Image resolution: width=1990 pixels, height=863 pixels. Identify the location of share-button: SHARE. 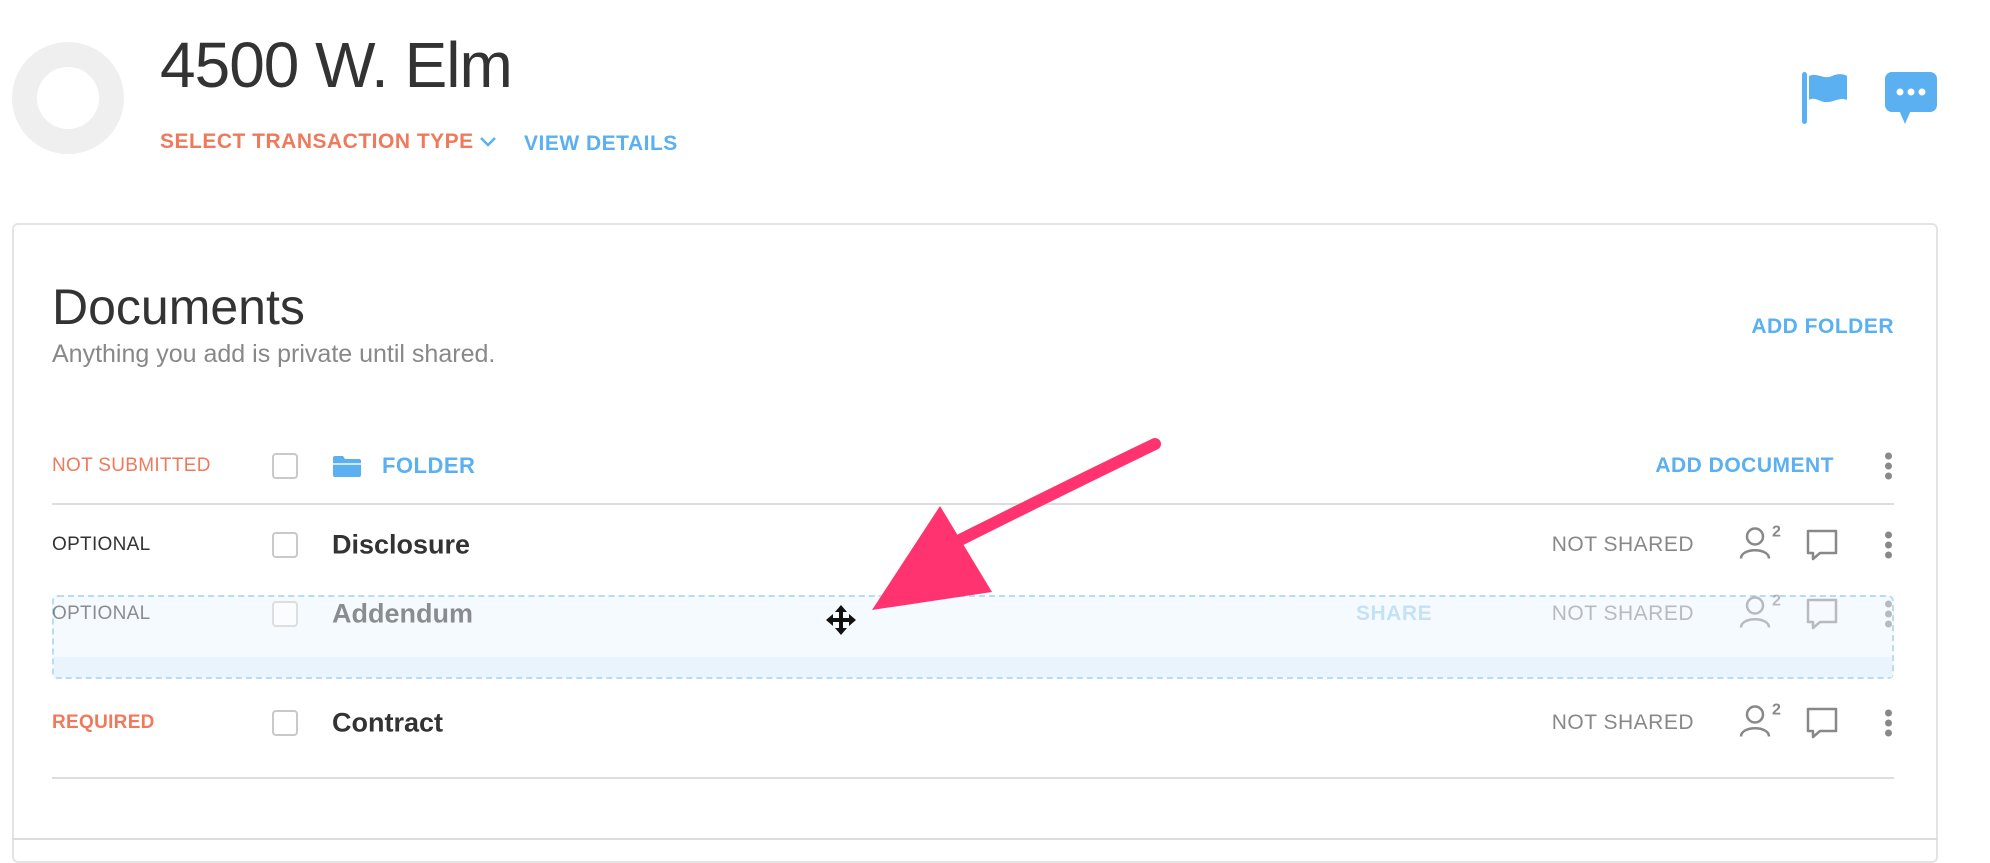
(1394, 614).